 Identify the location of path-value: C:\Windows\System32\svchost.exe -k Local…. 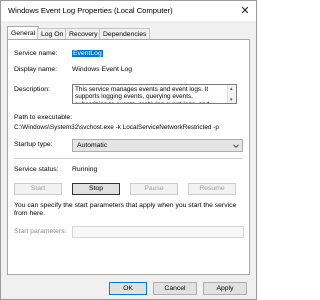
(116, 127).